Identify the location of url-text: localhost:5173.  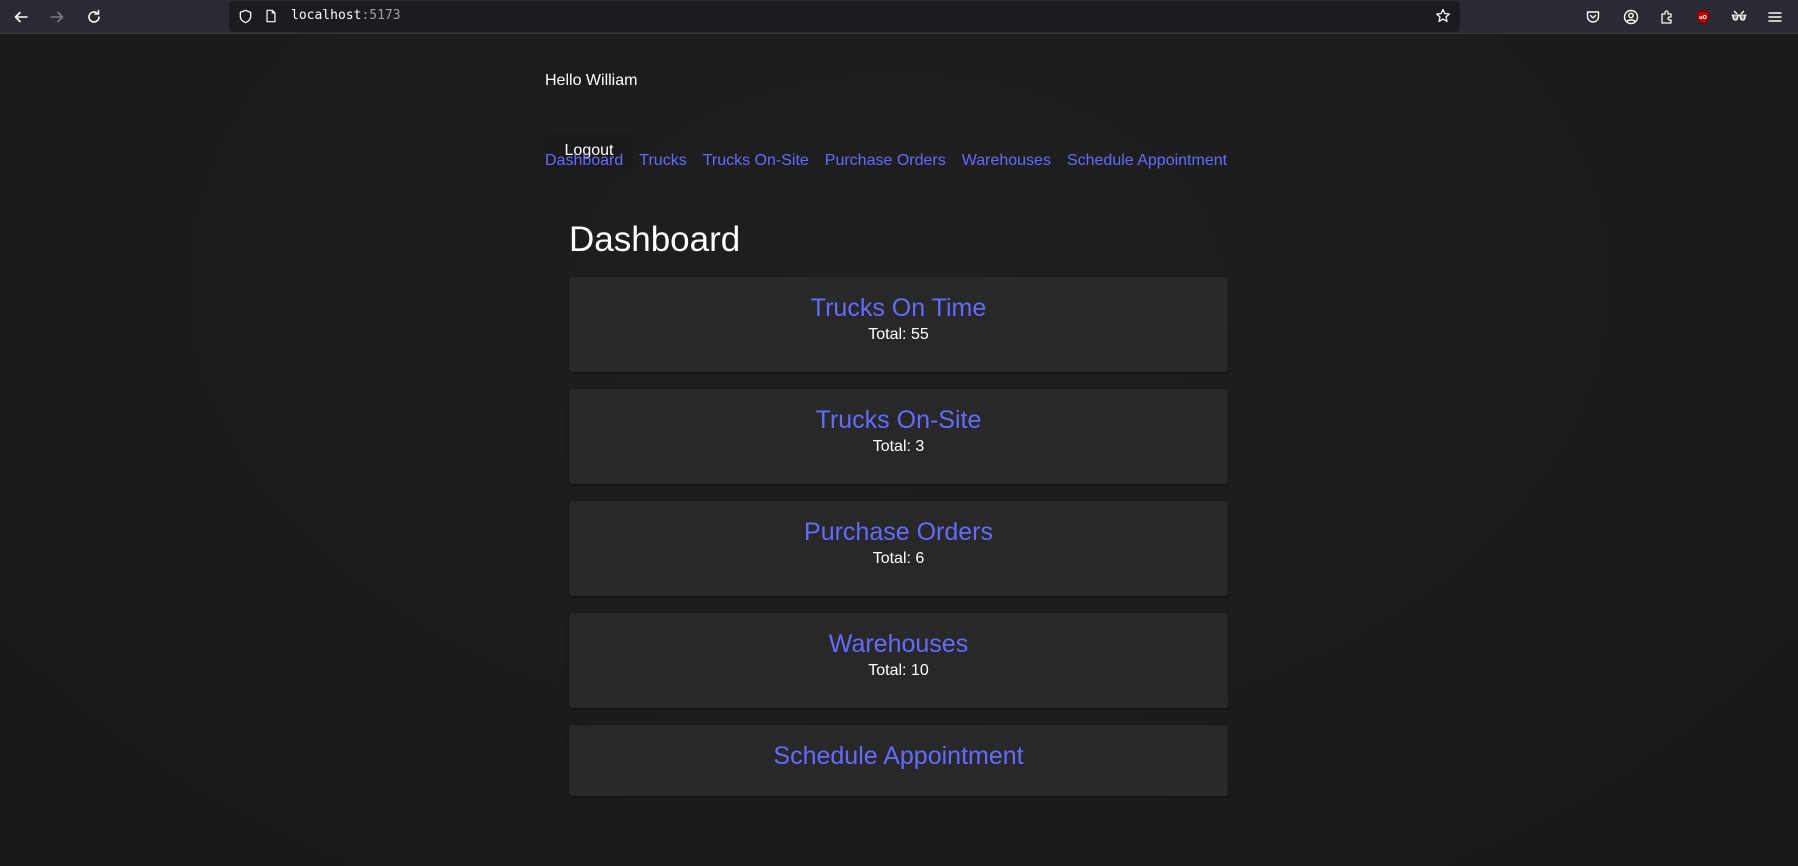
(346, 15).